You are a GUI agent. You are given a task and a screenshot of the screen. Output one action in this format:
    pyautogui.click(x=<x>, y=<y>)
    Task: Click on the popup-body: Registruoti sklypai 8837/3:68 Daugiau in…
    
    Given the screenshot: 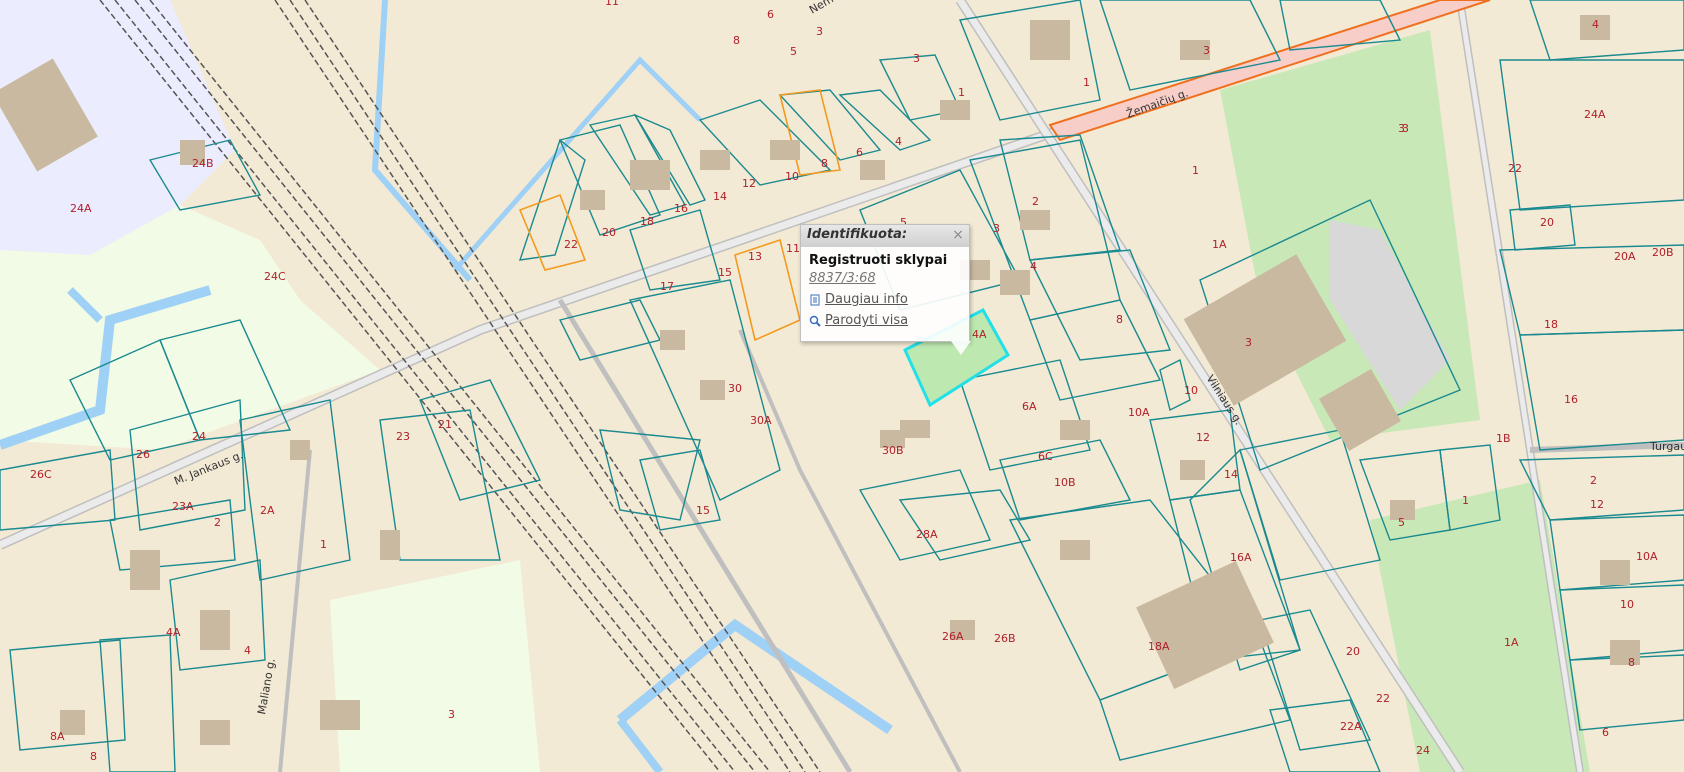 What is the action you would take?
    pyautogui.click(x=885, y=290)
    